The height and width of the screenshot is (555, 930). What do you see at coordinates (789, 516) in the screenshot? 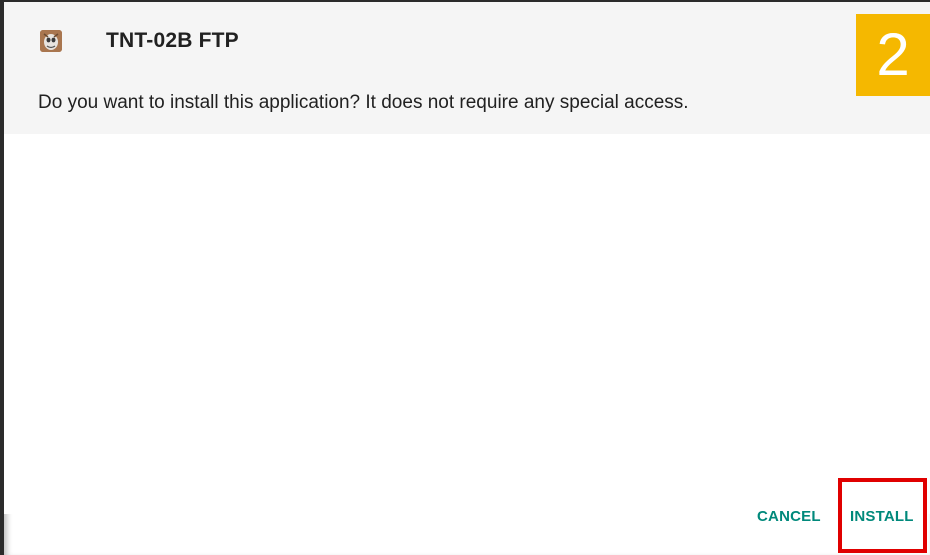
I see `cancel-button: CANCEL` at bounding box center [789, 516].